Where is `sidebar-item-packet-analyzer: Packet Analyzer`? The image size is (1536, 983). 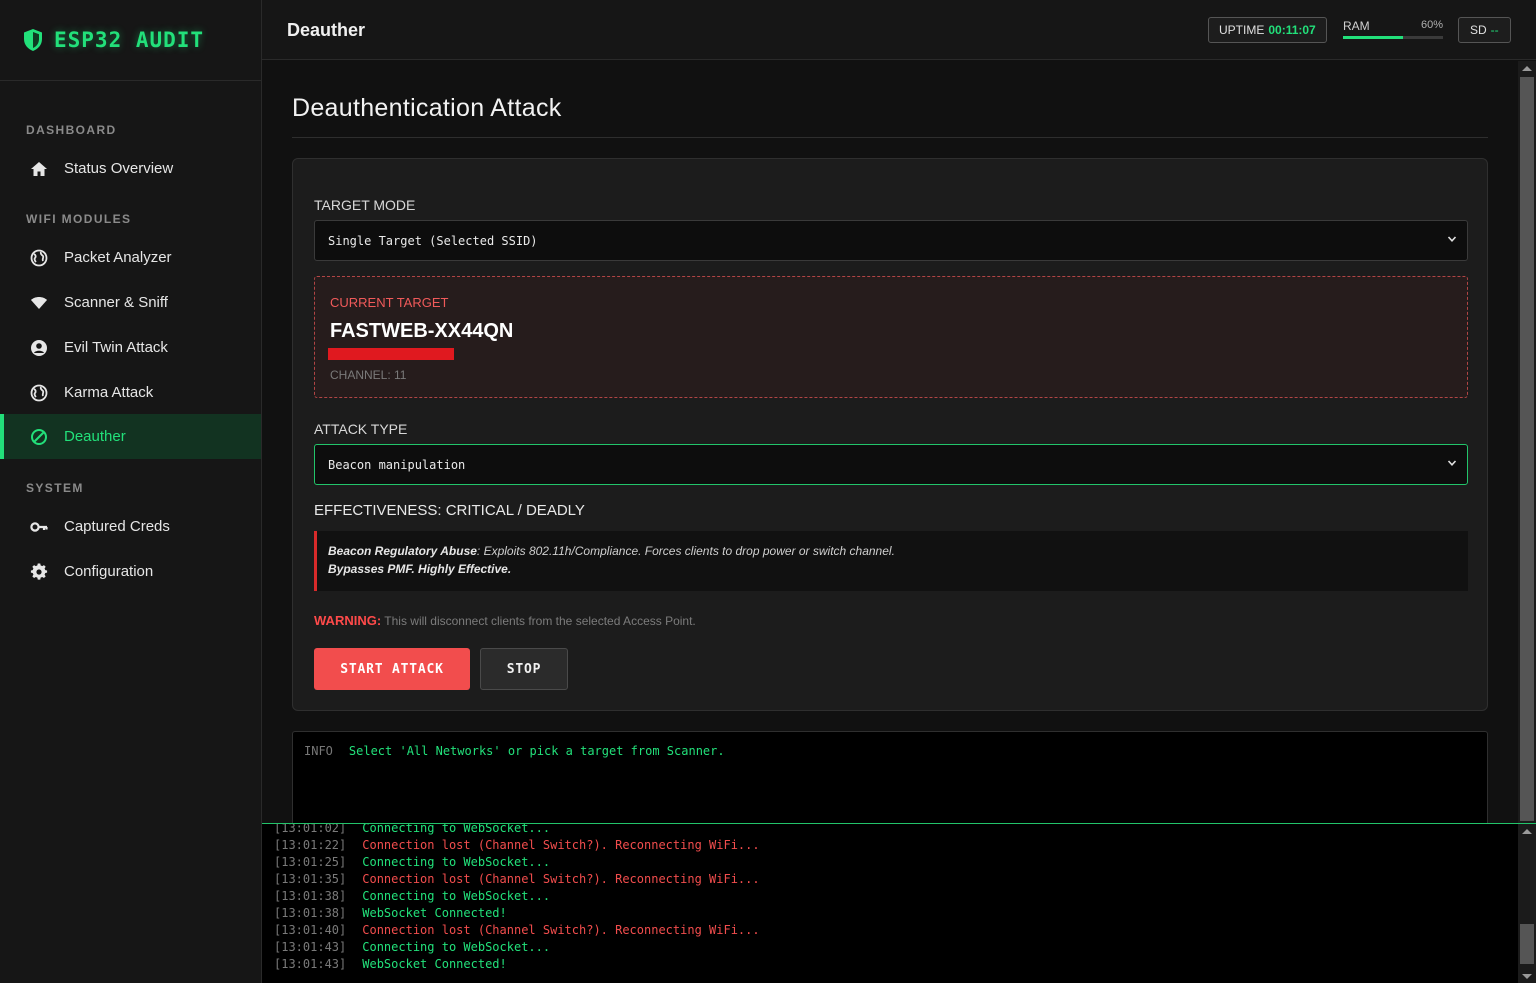
sidebar-item-packet-analyzer: Packet Analyzer is located at coordinates (130, 257).